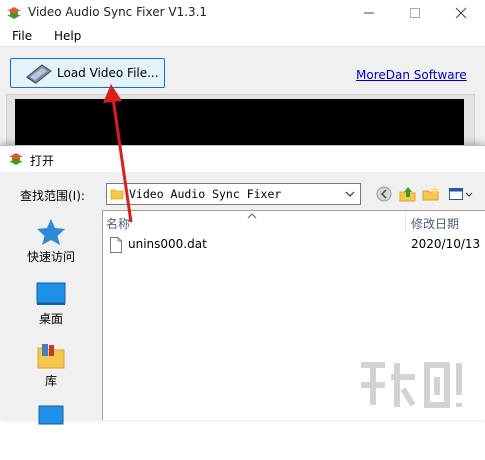 Image resolution: width=485 pixels, height=460 pixels. I want to click on file-icon, so click(116, 245).